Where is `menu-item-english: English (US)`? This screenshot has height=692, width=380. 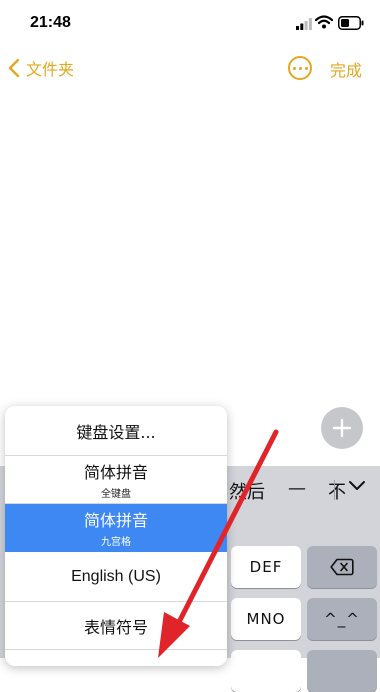
menu-item-english: English (US) is located at coordinates (116, 577).